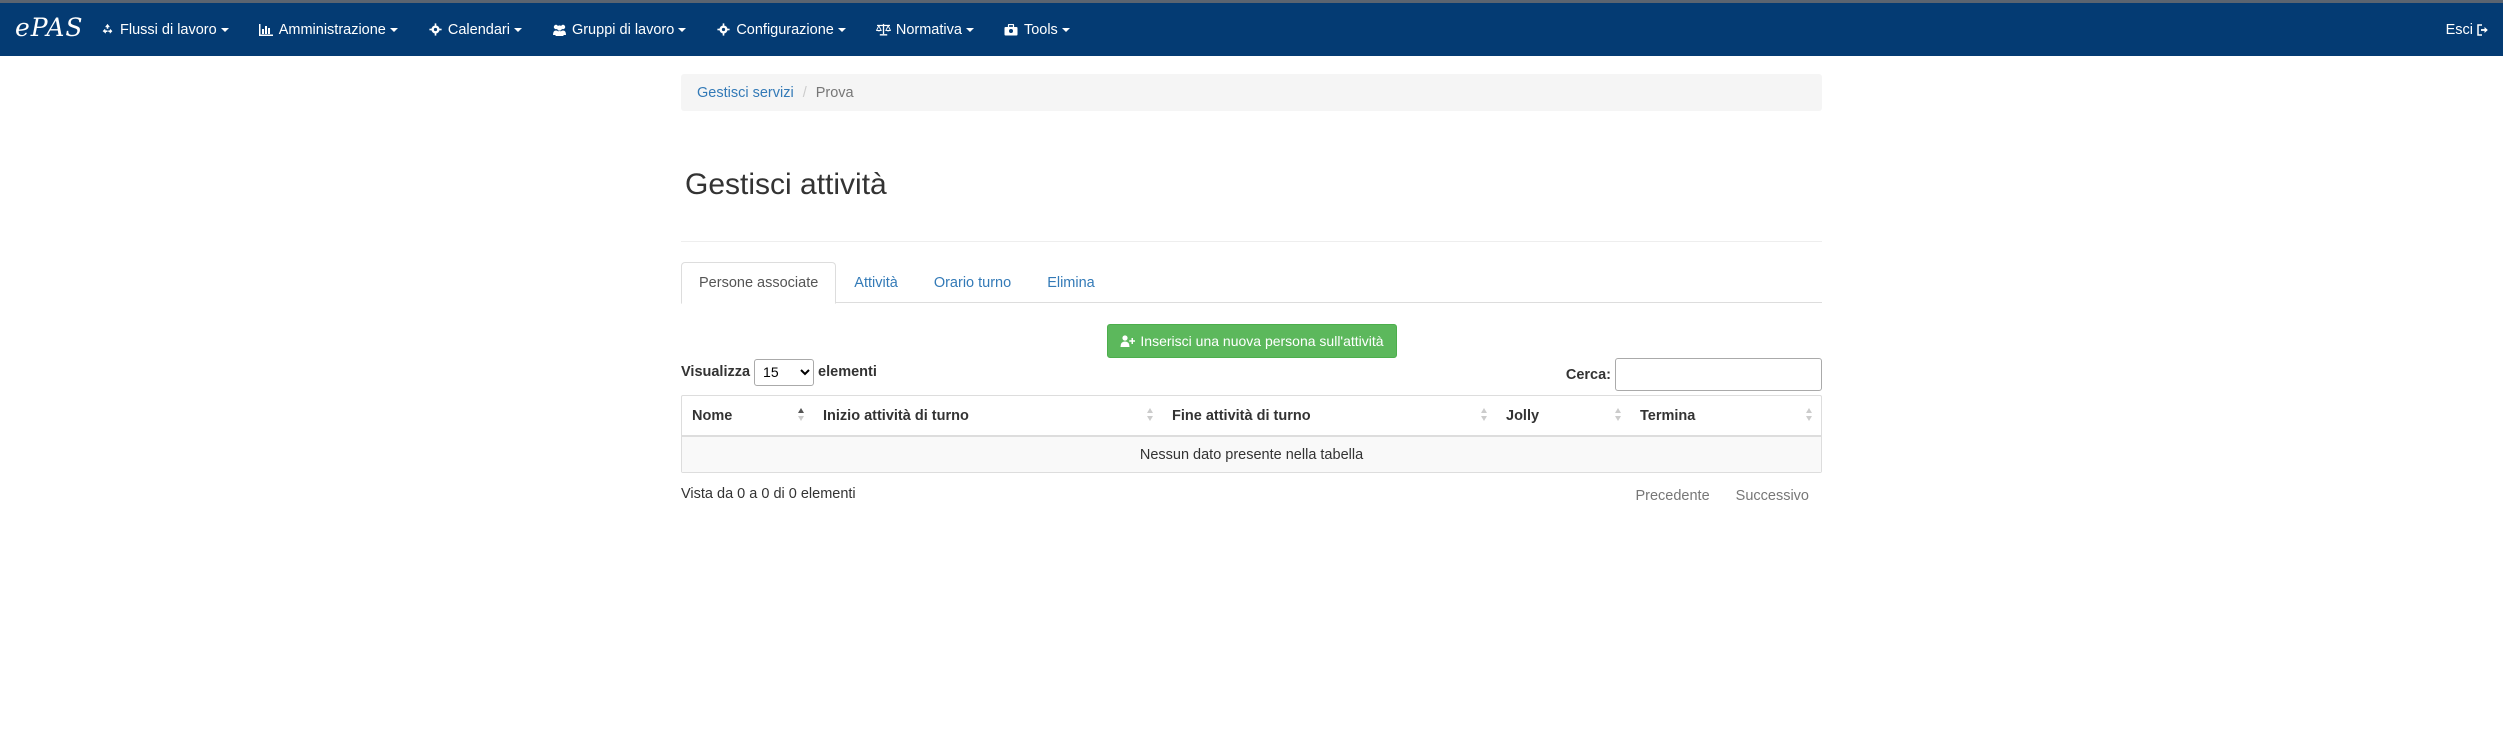  I want to click on pagination: Precedente Successivo, so click(1722, 496).